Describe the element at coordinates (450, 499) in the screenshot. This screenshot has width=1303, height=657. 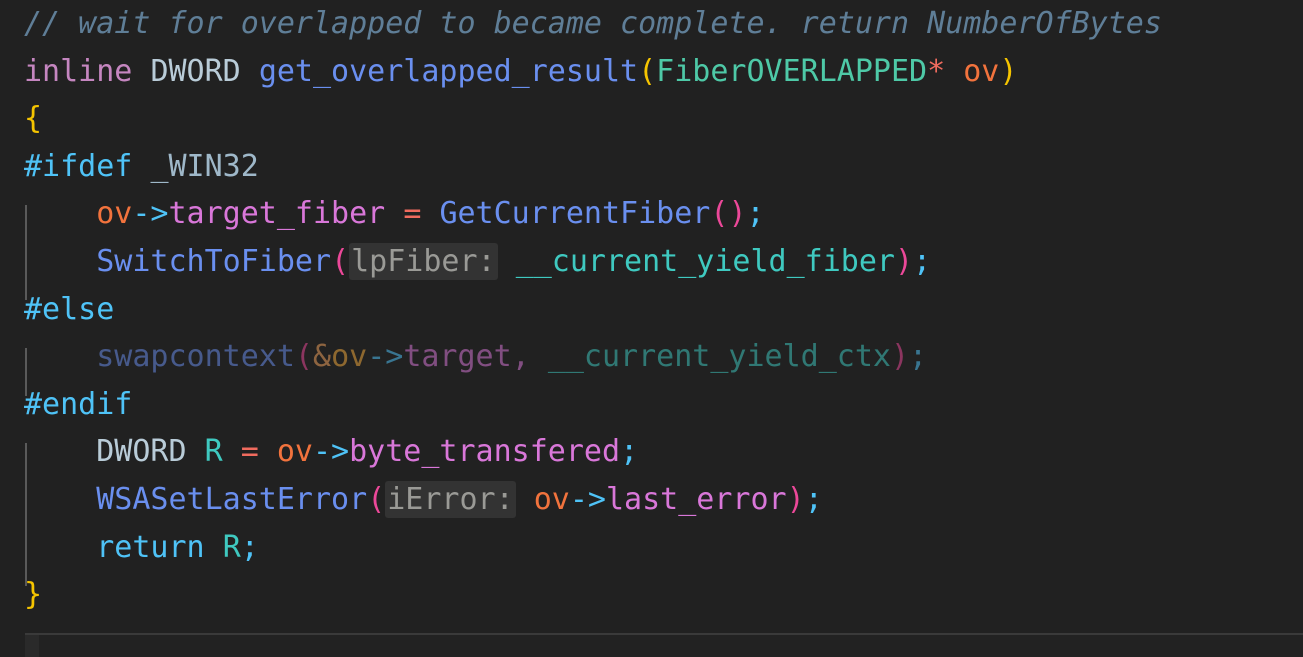
I see `inlay-hint-ierror: iError:` at that location.